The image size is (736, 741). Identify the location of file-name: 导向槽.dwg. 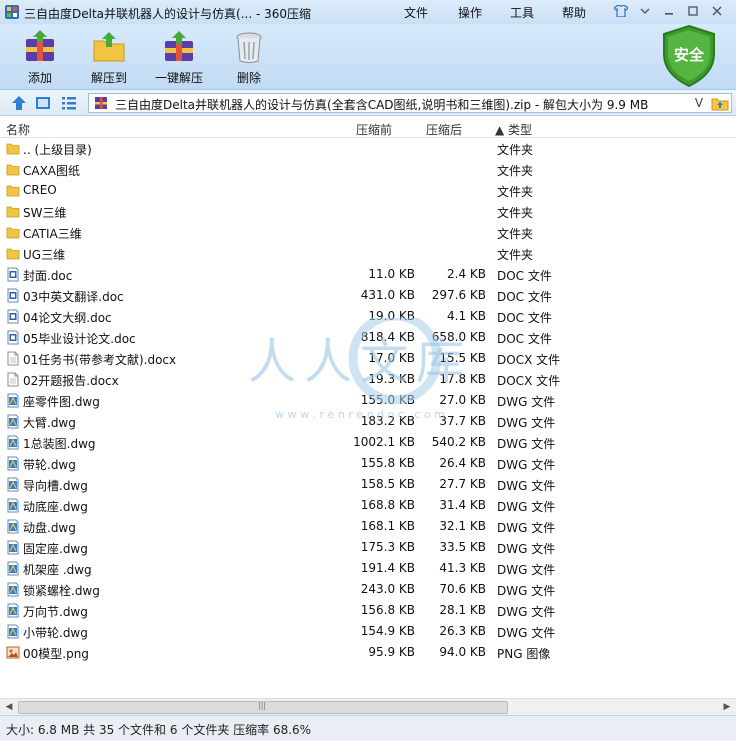
(55, 486).